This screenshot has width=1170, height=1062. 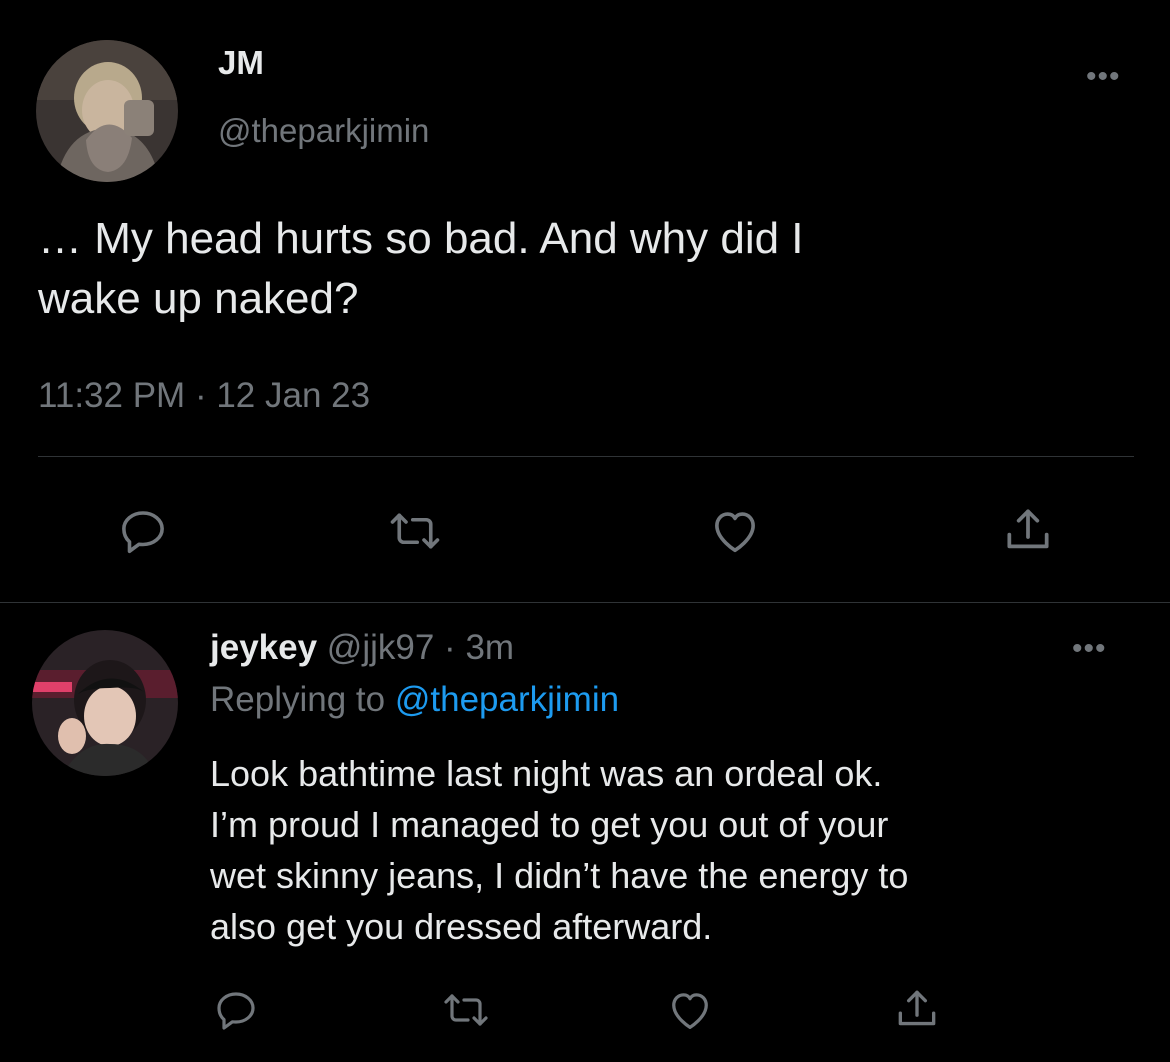 I want to click on main-tweet-text-line-1: … My head hurts so bad. And why did I, so click(x=421, y=238).